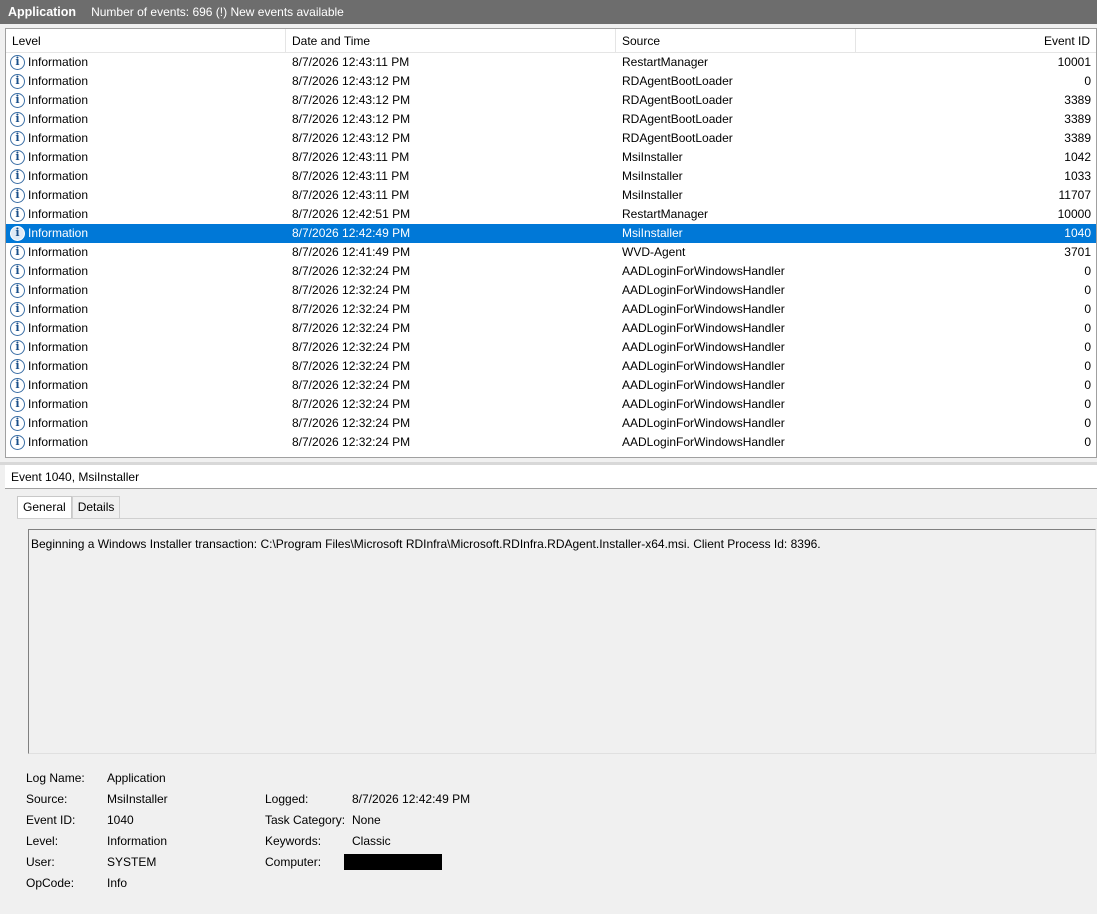 This screenshot has height=914, width=1097. Describe the element at coordinates (96, 507) in the screenshot. I see `tab-details: Details` at that location.